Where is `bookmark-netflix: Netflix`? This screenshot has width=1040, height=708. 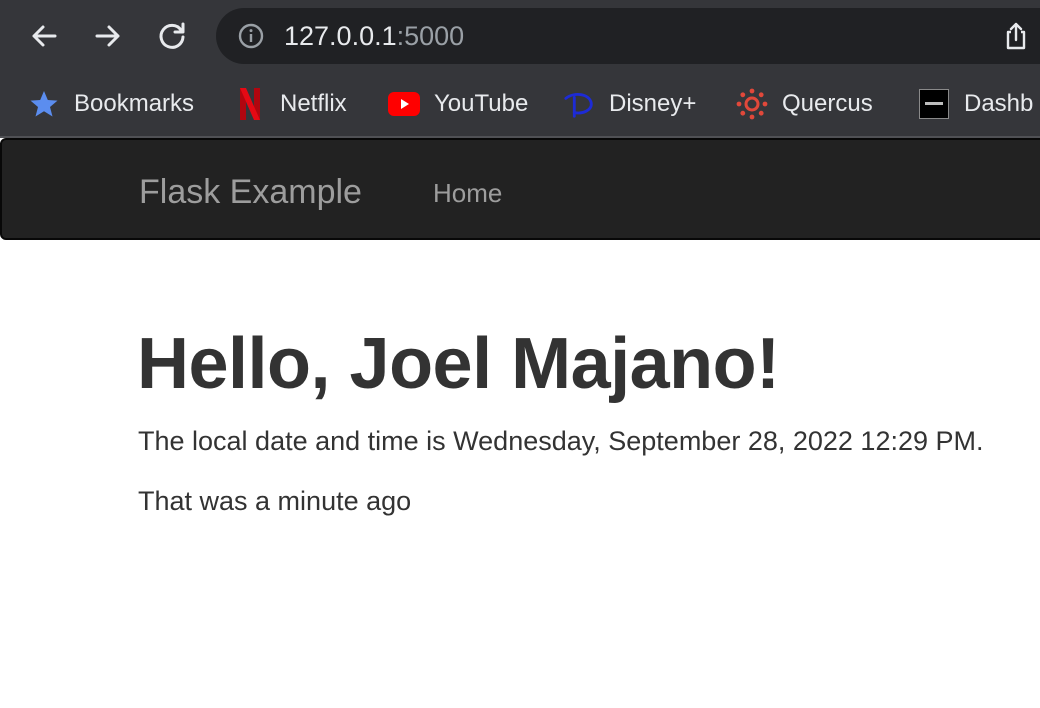
bookmark-netflix: Netflix is located at coordinates (290, 104).